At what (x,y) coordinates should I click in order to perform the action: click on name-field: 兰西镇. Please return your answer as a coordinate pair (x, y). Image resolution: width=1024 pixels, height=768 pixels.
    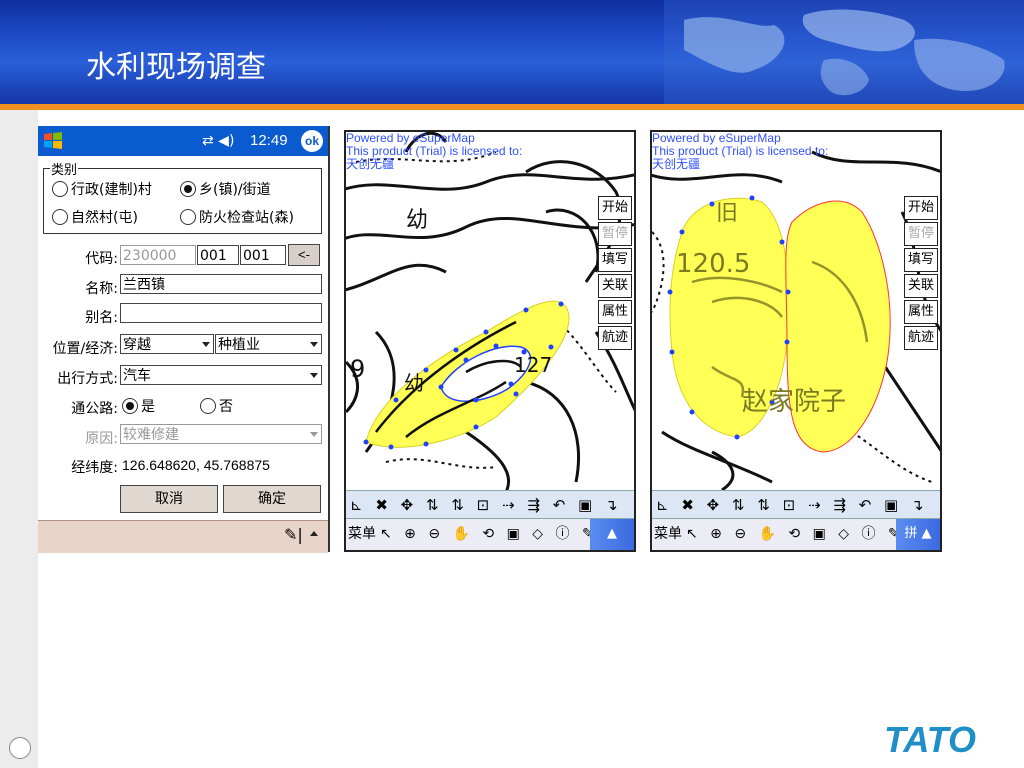
    Looking at the image, I should click on (221, 284).